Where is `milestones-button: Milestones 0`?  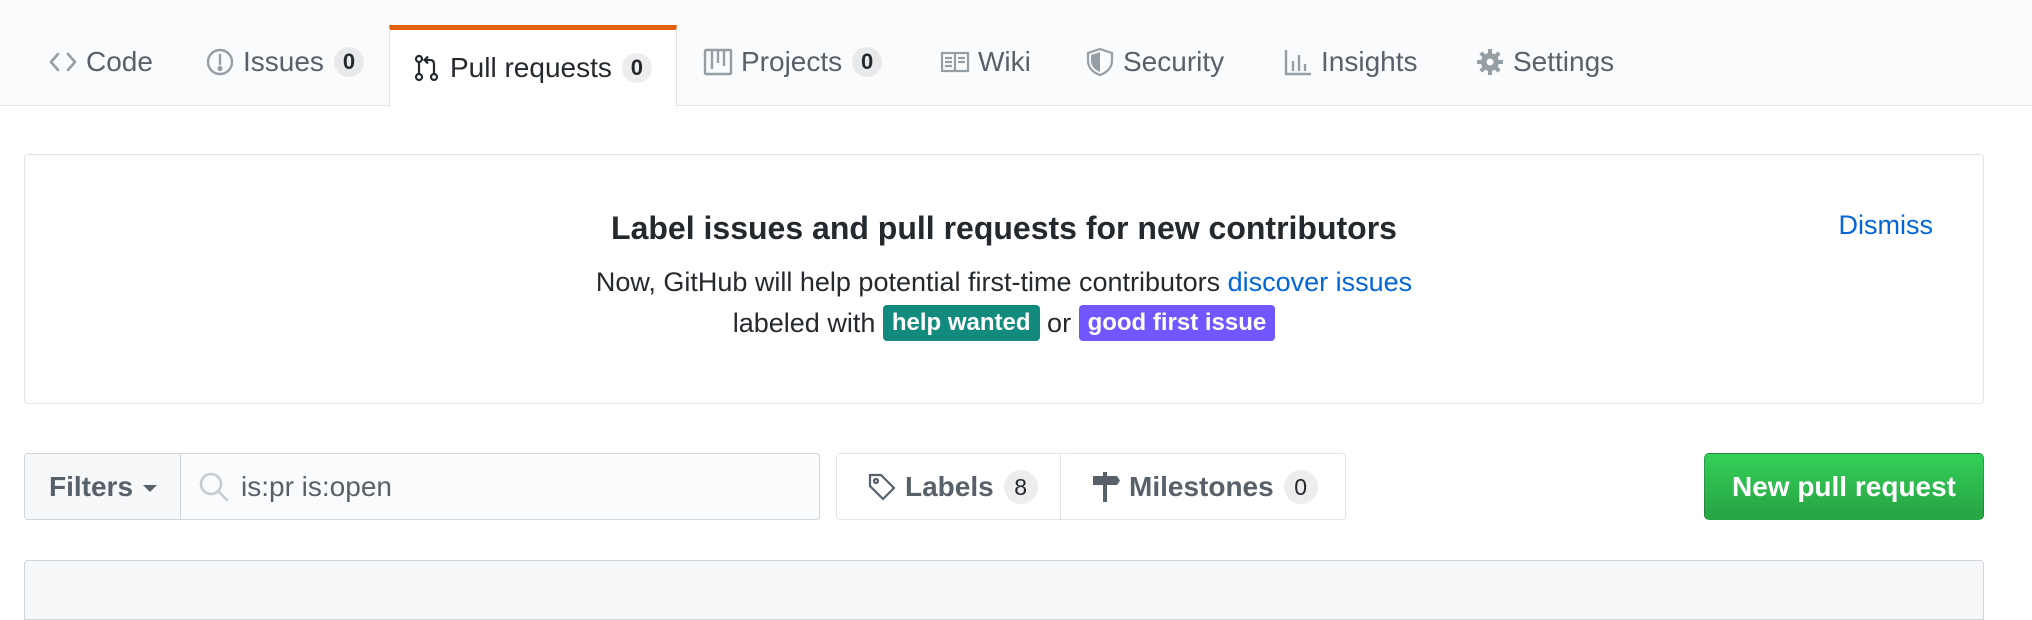
milestones-button: Milestones 0 is located at coordinates (1203, 486).